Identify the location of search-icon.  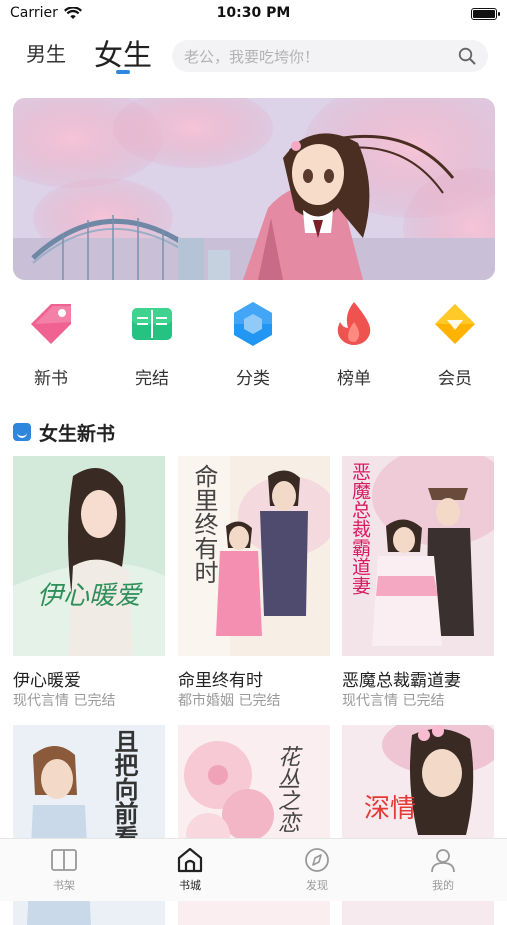
(467, 56).